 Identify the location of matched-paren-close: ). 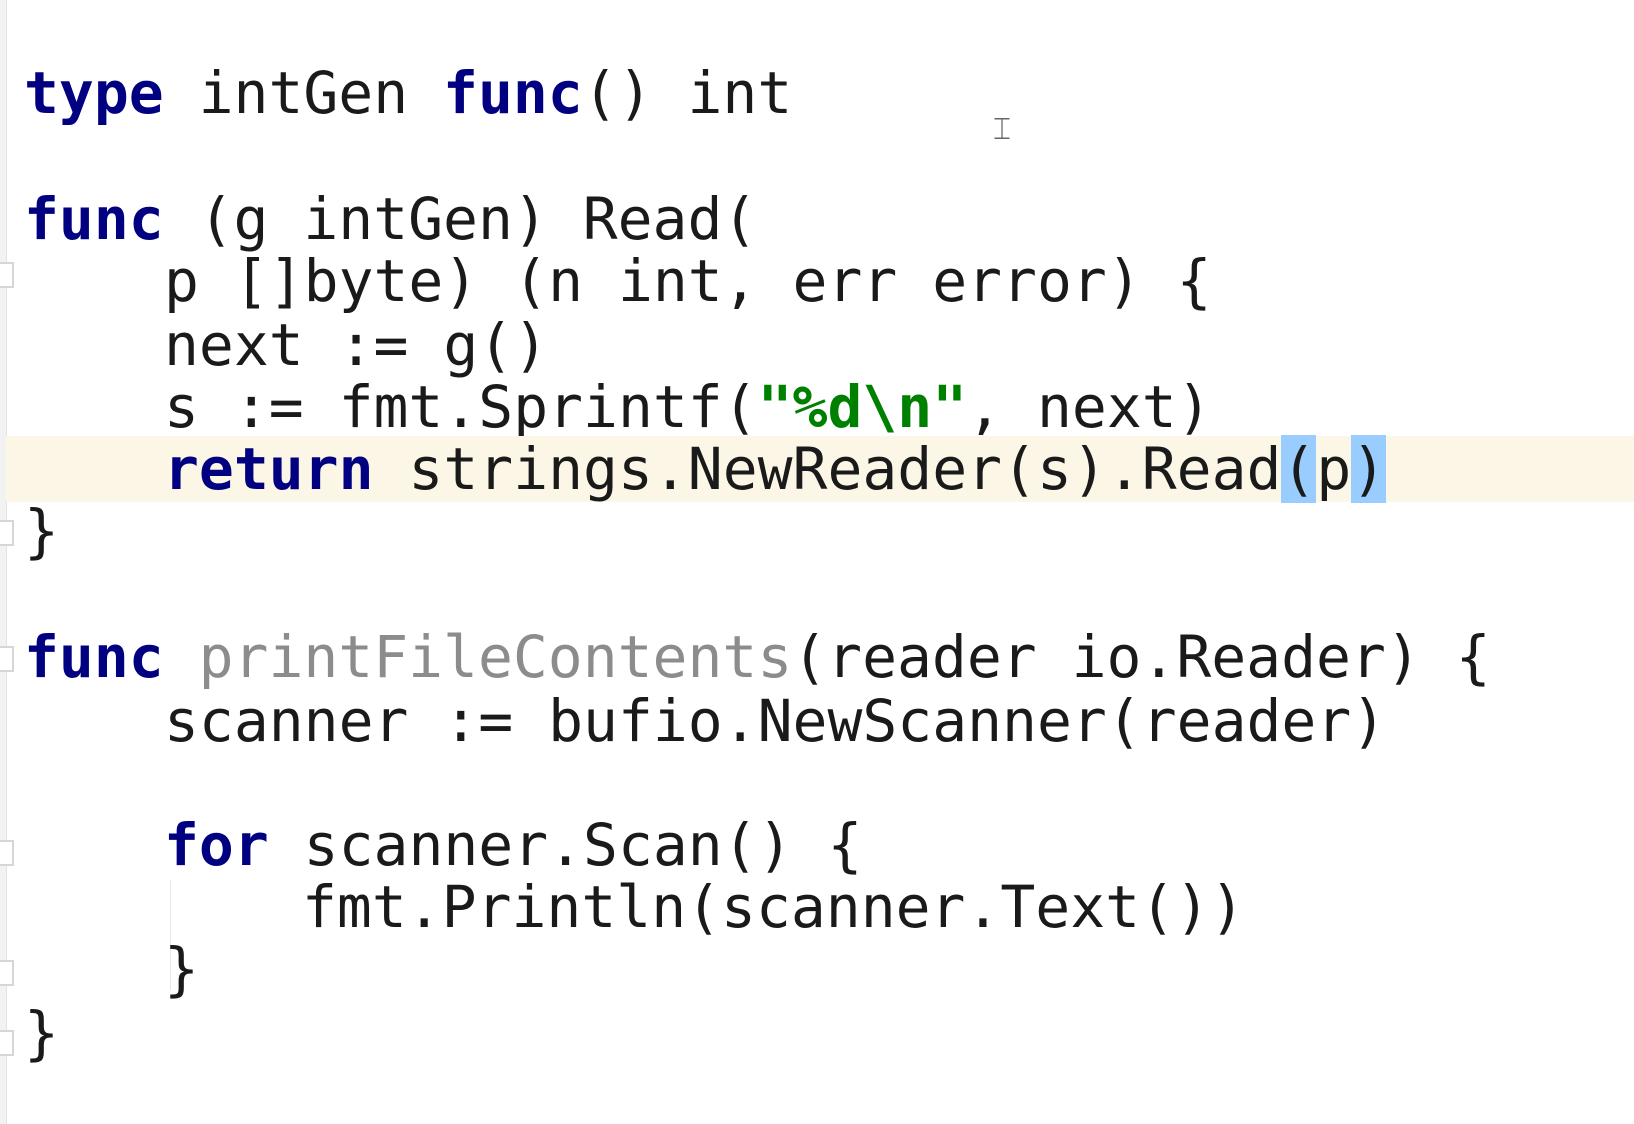
(1369, 469).